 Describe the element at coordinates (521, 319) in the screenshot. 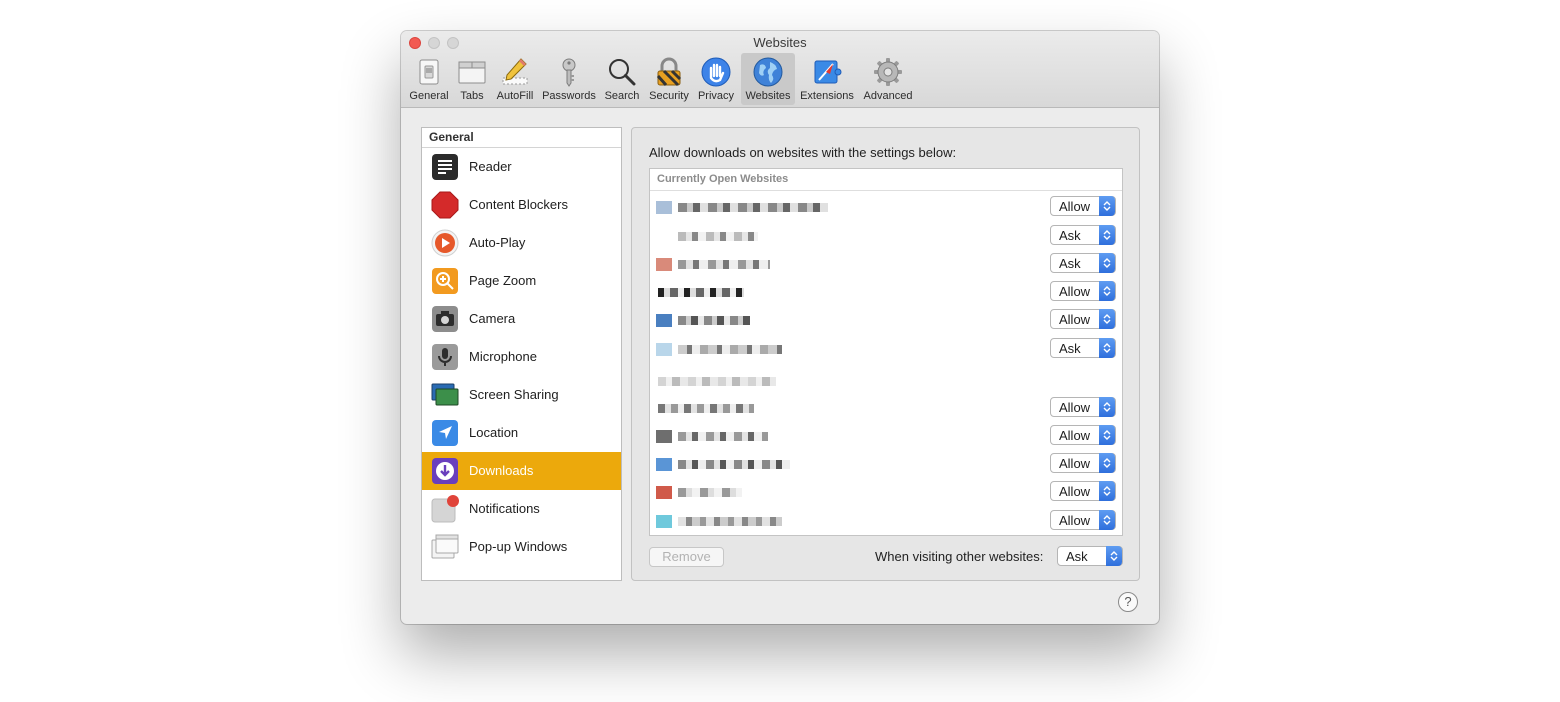

I see `sidebar-item-camera: Camera` at that location.